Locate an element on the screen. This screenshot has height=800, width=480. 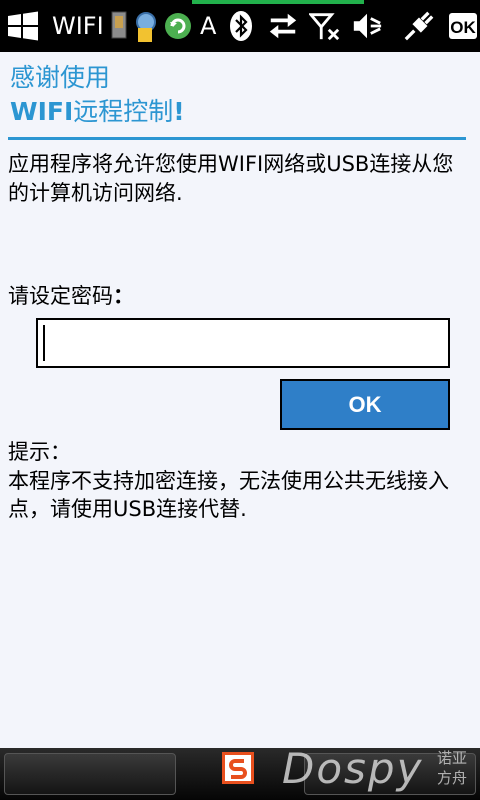
ok-icon: OK is located at coordinates (463, 26).